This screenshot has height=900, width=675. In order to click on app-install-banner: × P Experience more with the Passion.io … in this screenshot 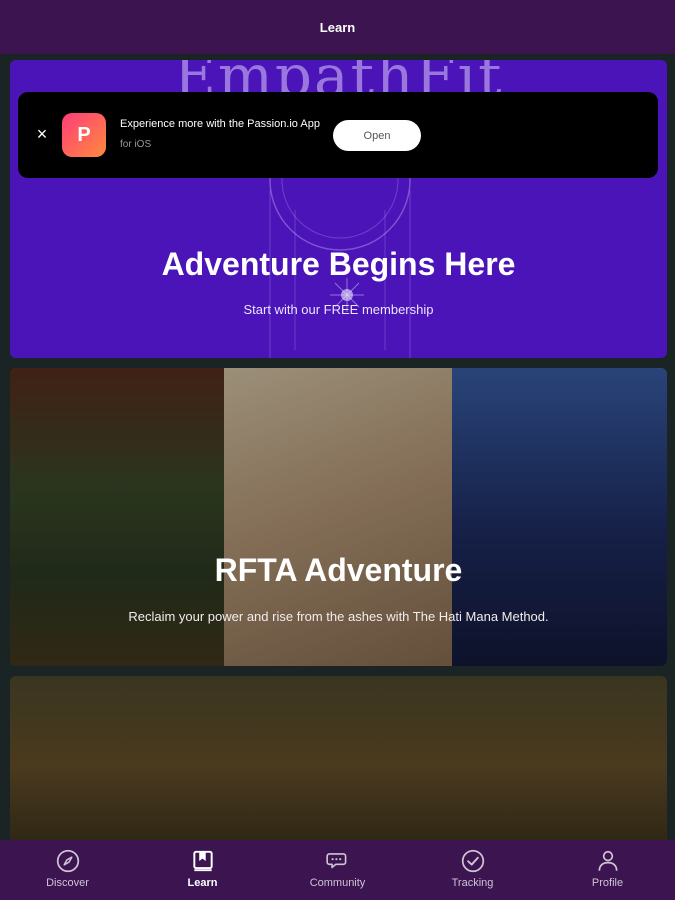, I will do `click(338, 135)`.